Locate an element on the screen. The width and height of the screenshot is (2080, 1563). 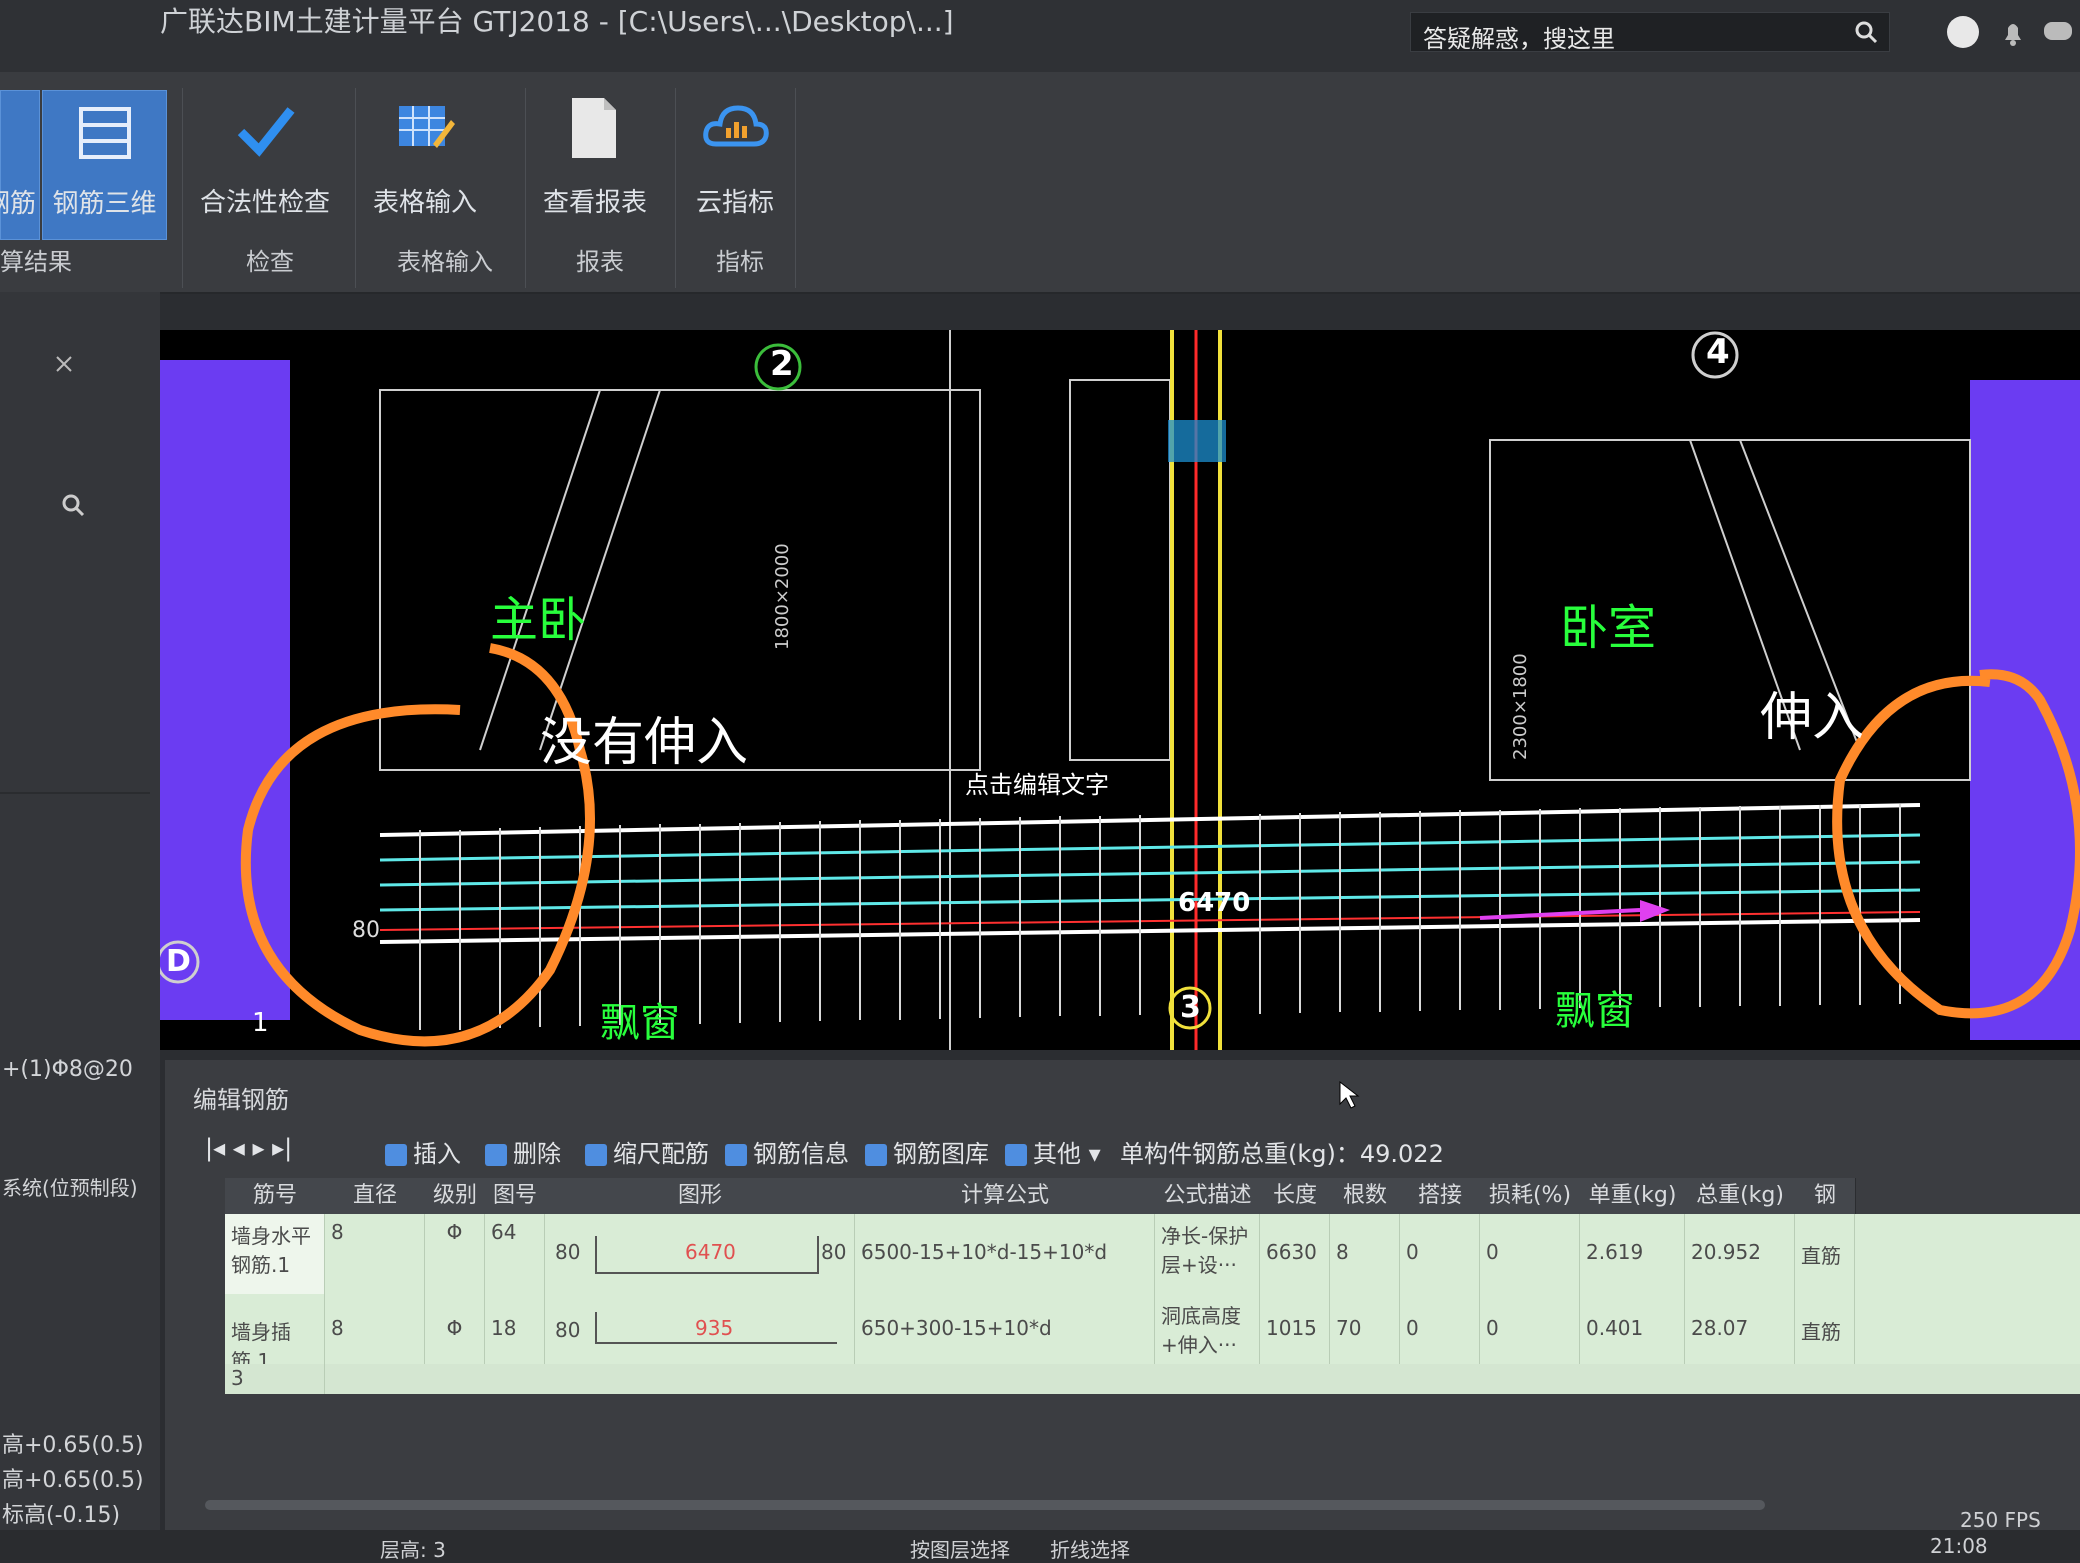
other-label: 其他 is located at coordinates (1057, 1154).